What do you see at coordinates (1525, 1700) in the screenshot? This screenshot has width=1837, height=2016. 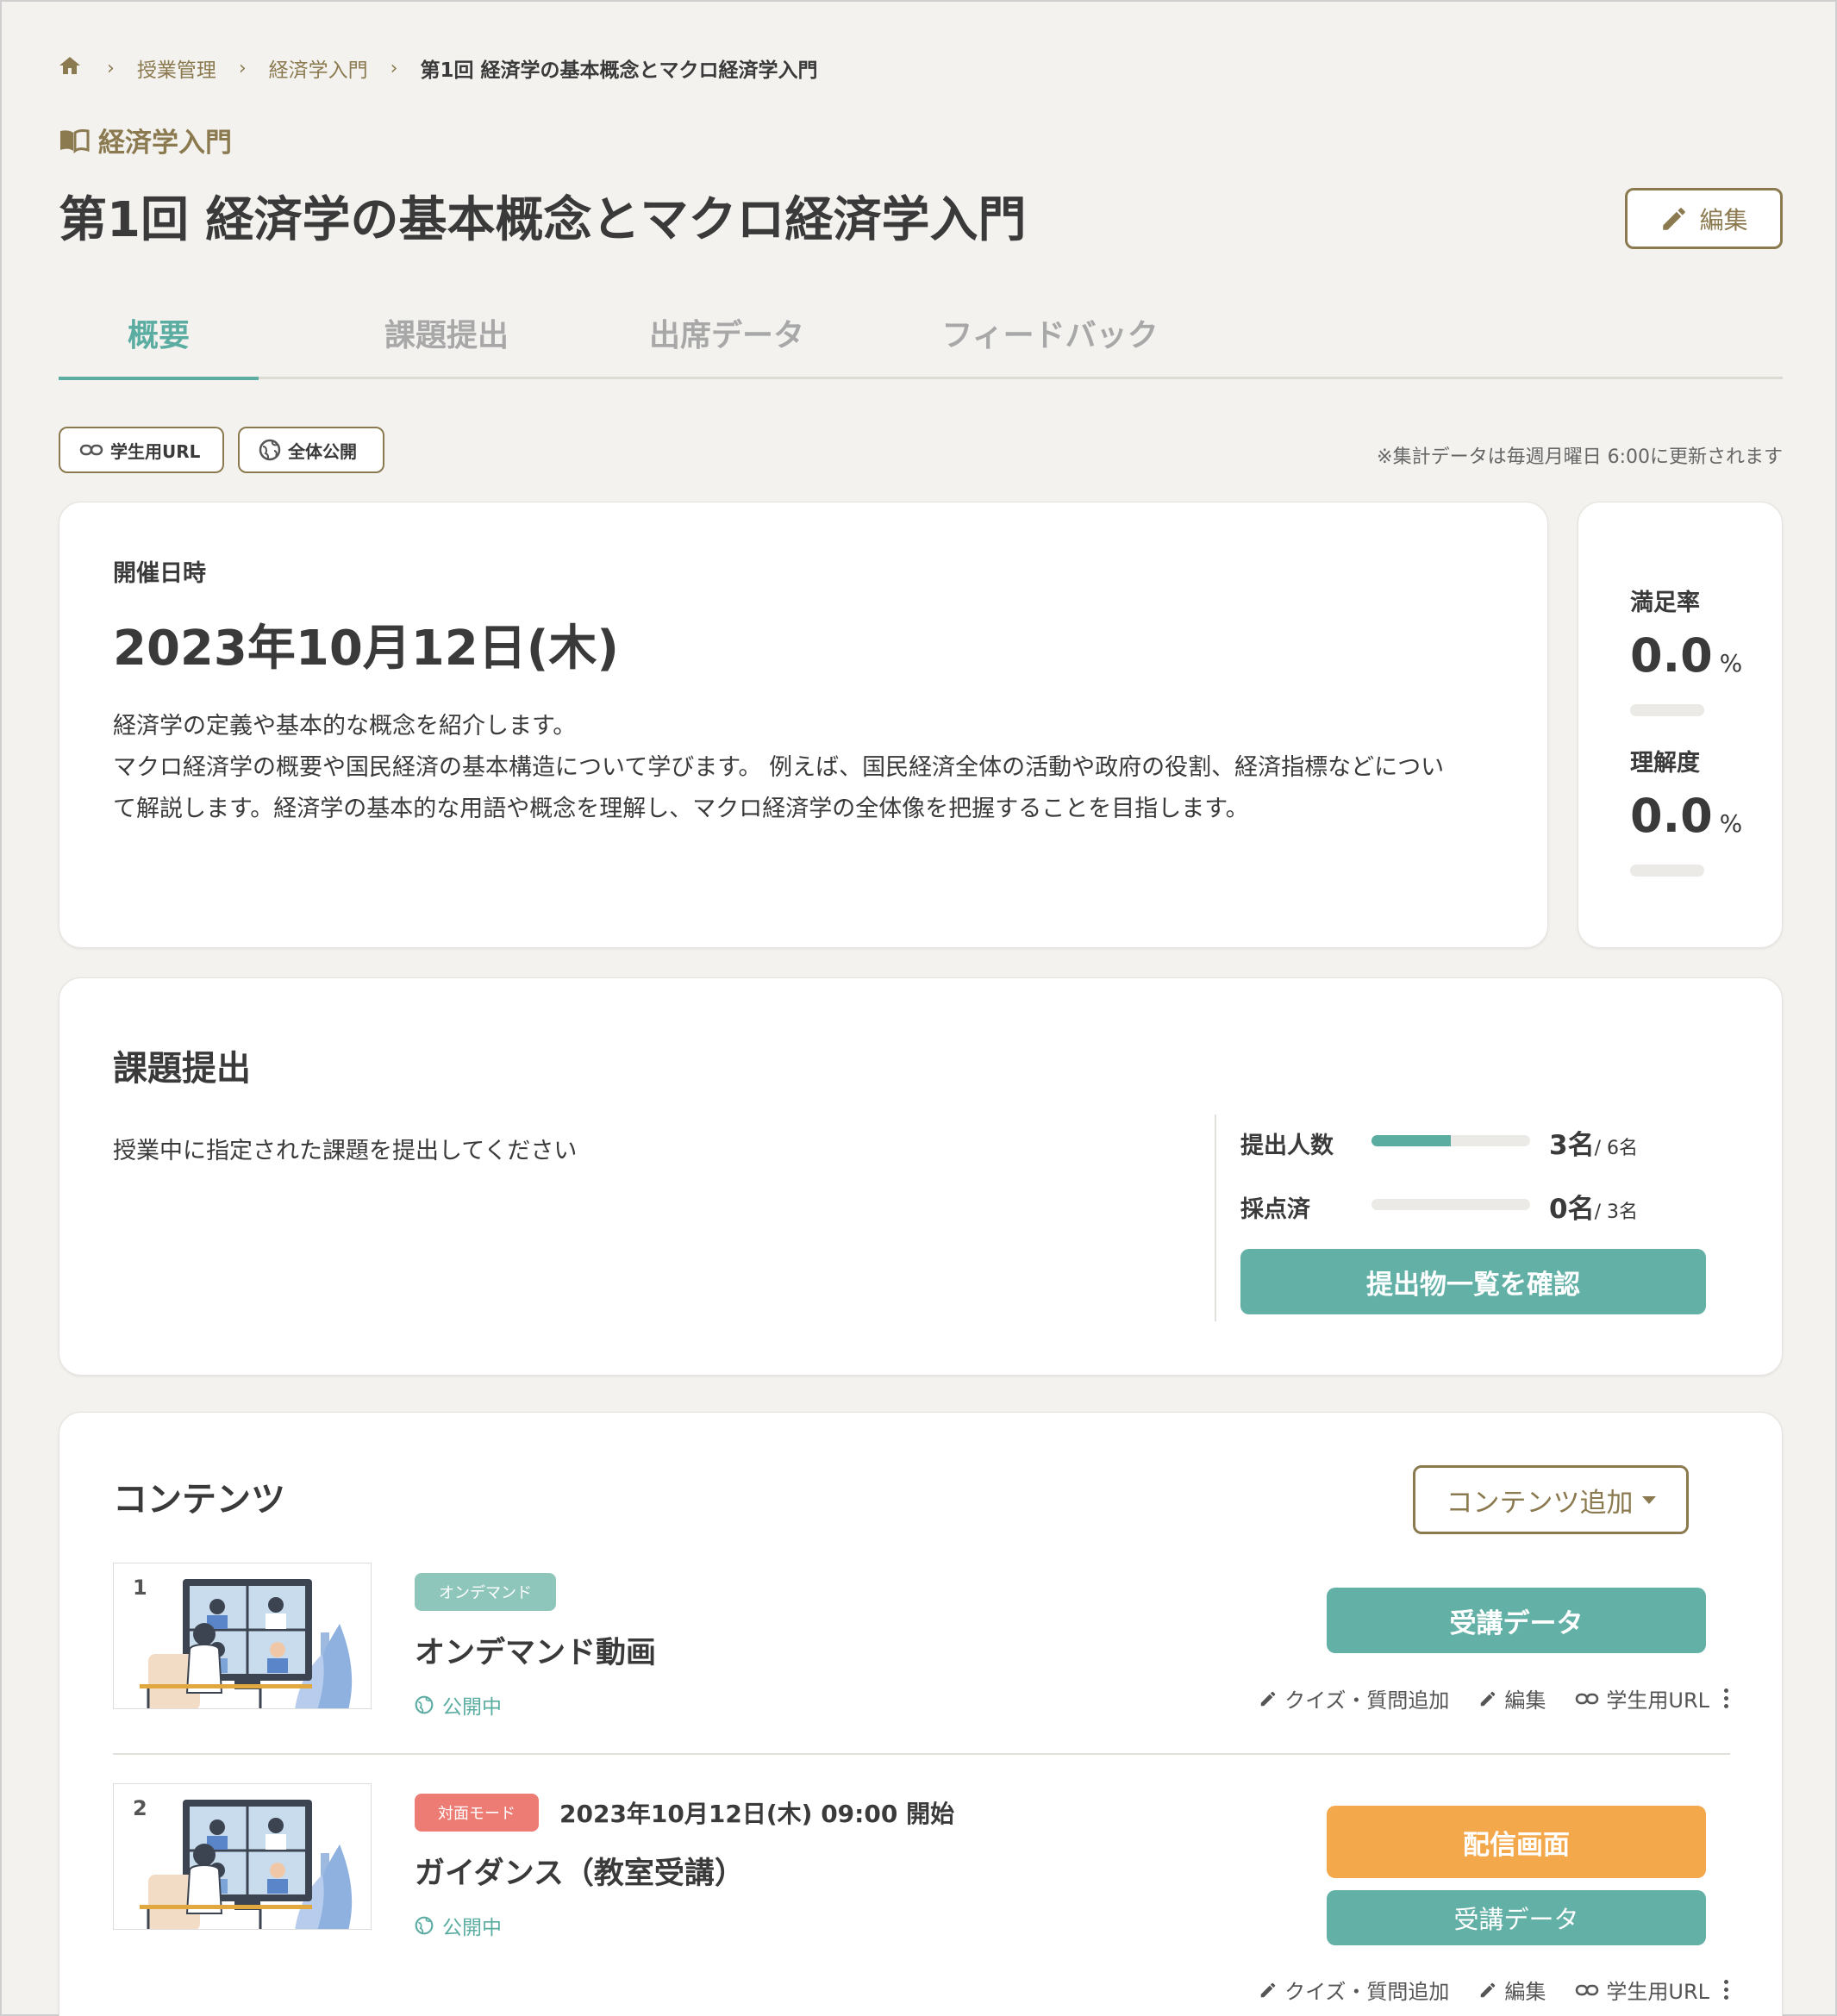 I see `edit-label: 編集` at bounding box center [1525, 1700].